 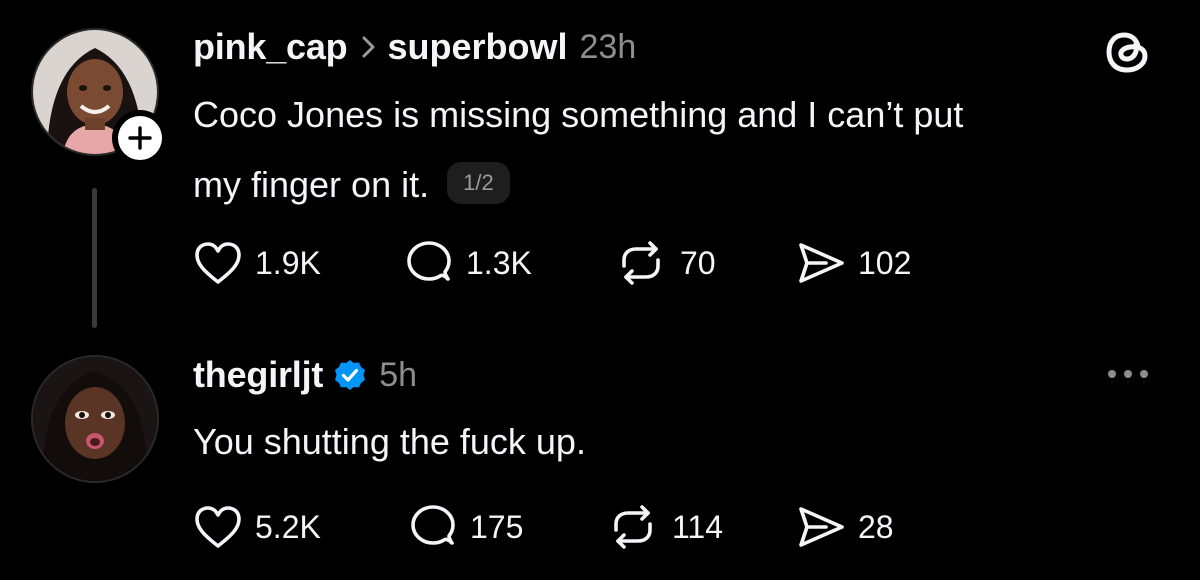 What do you see at coordinates (288, 526) in the screenshot?
I see `like-count: 5.2K` at bounding box center [288, 526].